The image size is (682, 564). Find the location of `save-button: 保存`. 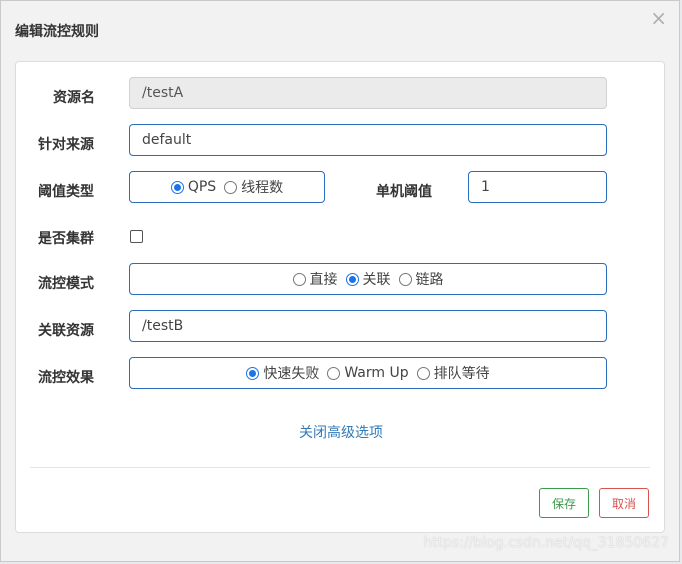

save-button: 保存 is located at coordinates (564, 503).